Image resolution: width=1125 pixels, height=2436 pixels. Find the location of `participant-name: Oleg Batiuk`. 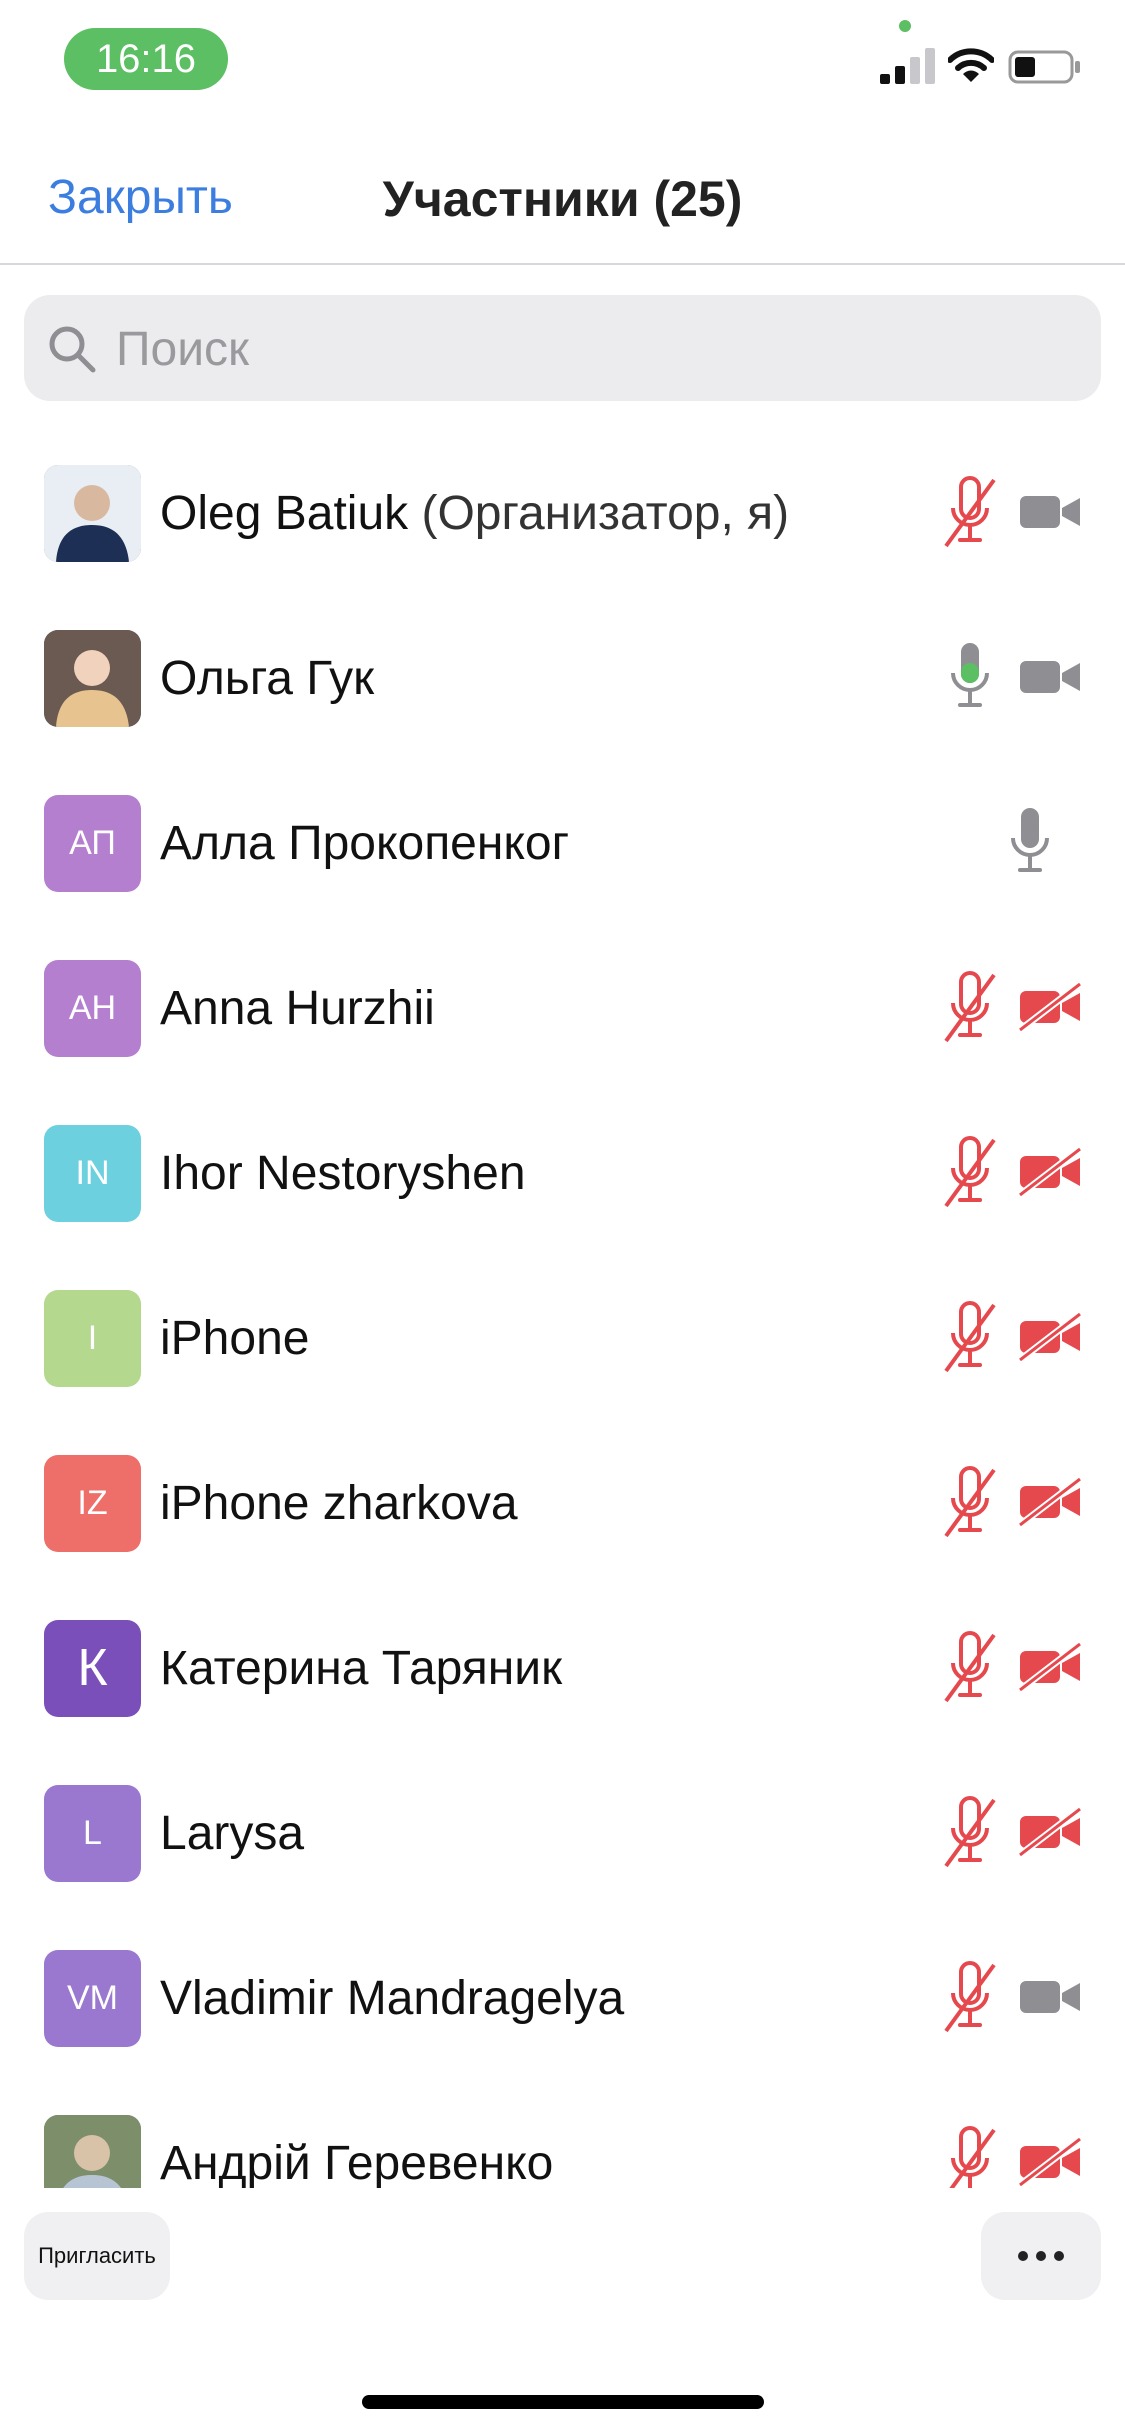

participant-name: Oleg Batiuk is located at coordinates (284, 513).